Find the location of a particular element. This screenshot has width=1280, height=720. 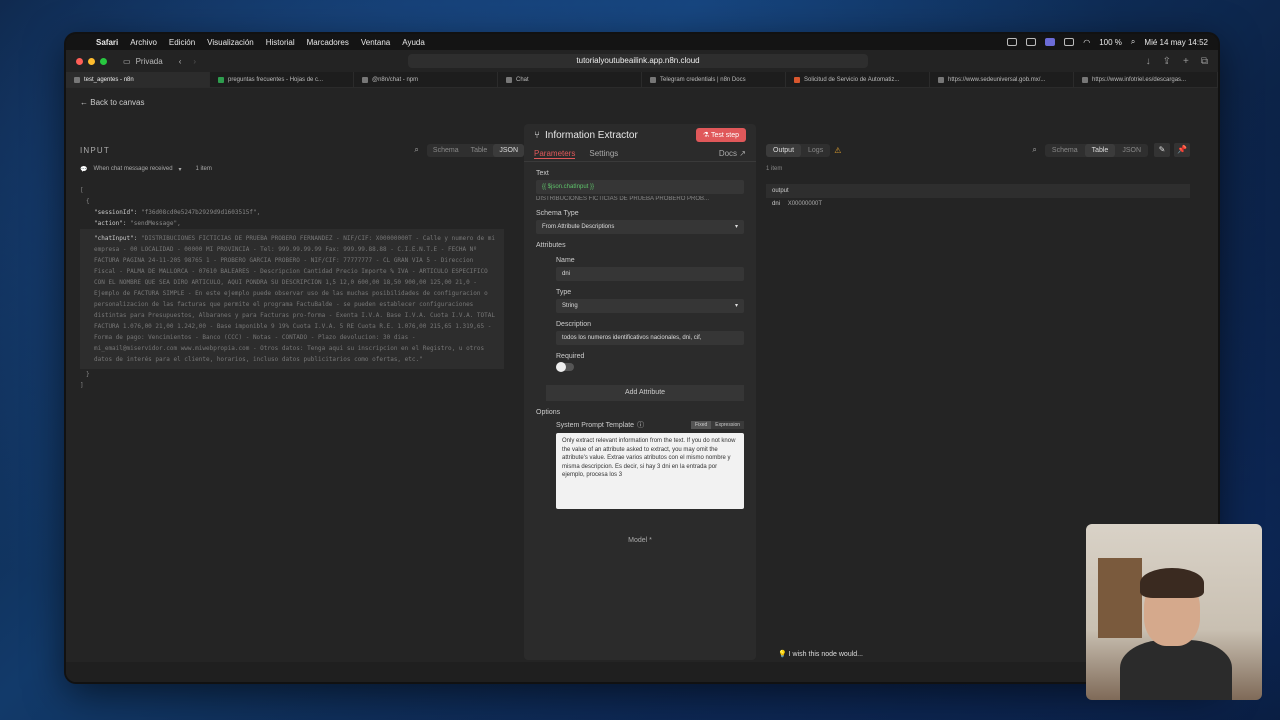

menu-ayuda: Ayuda is located at coordinates (413, 42).